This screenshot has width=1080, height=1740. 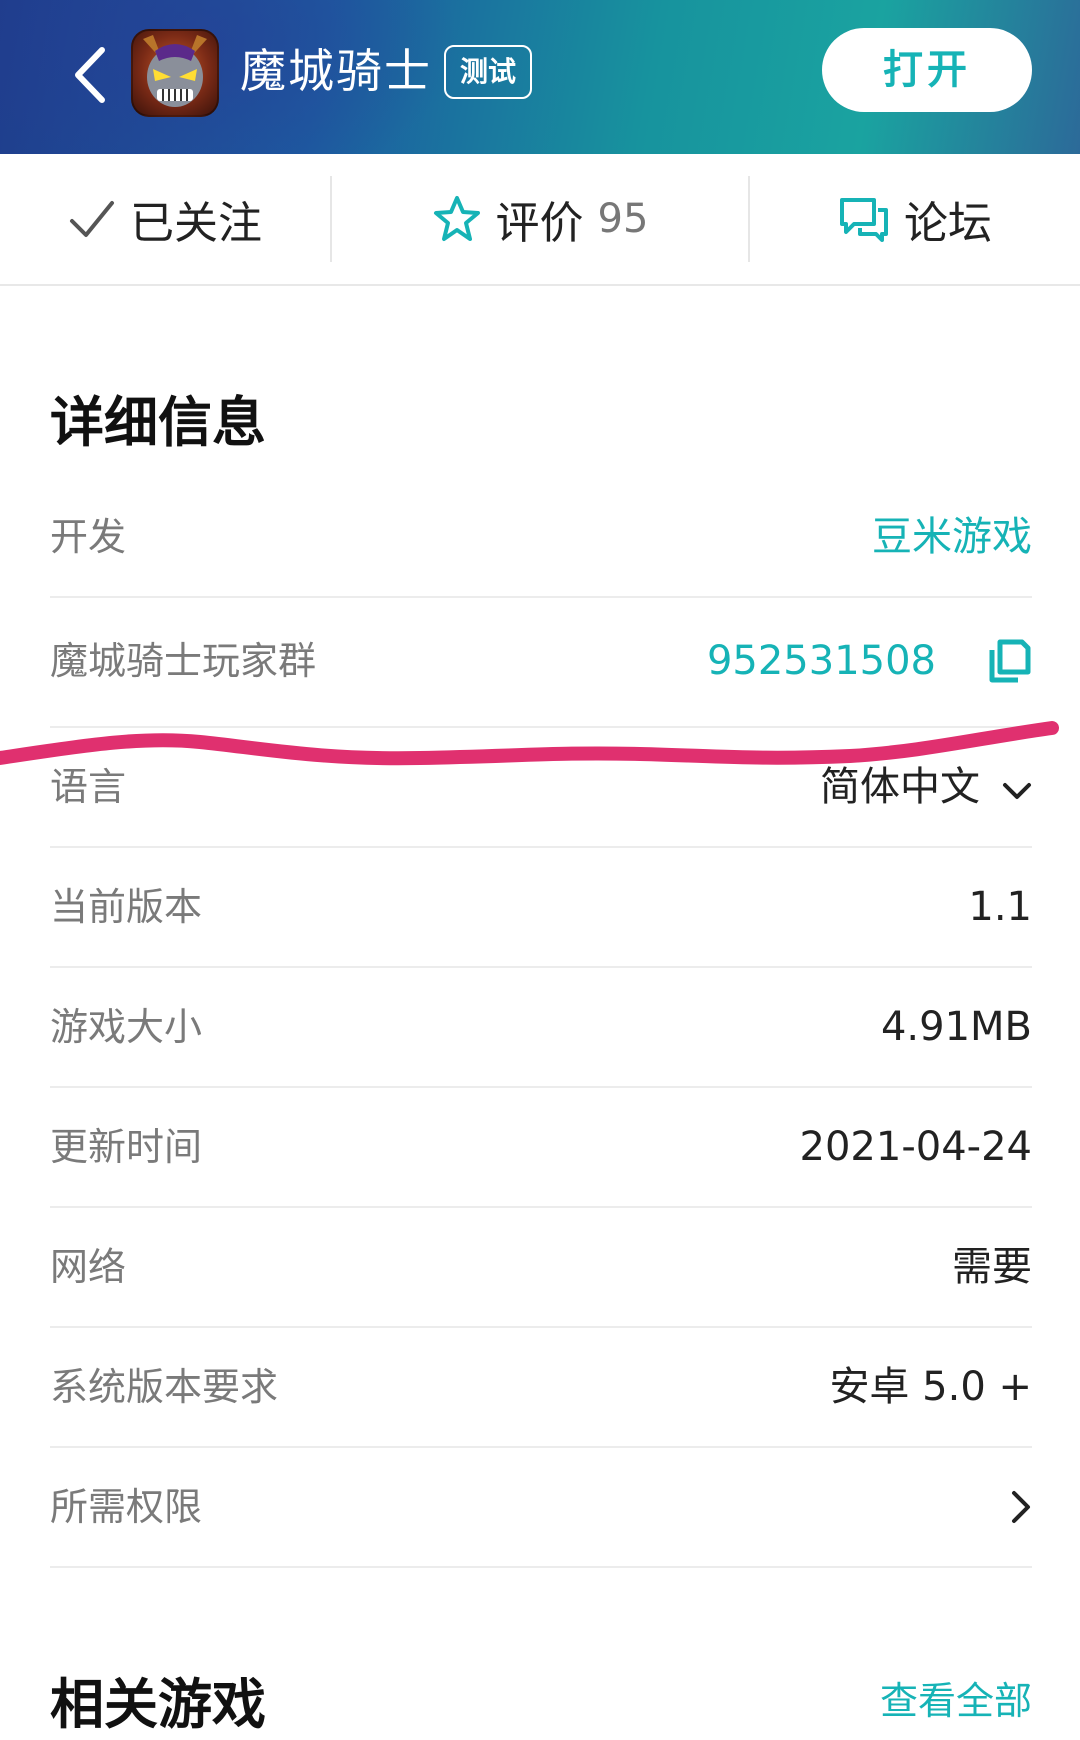 I want to click on follow-label: 已关注, so click(x=196, y=223).